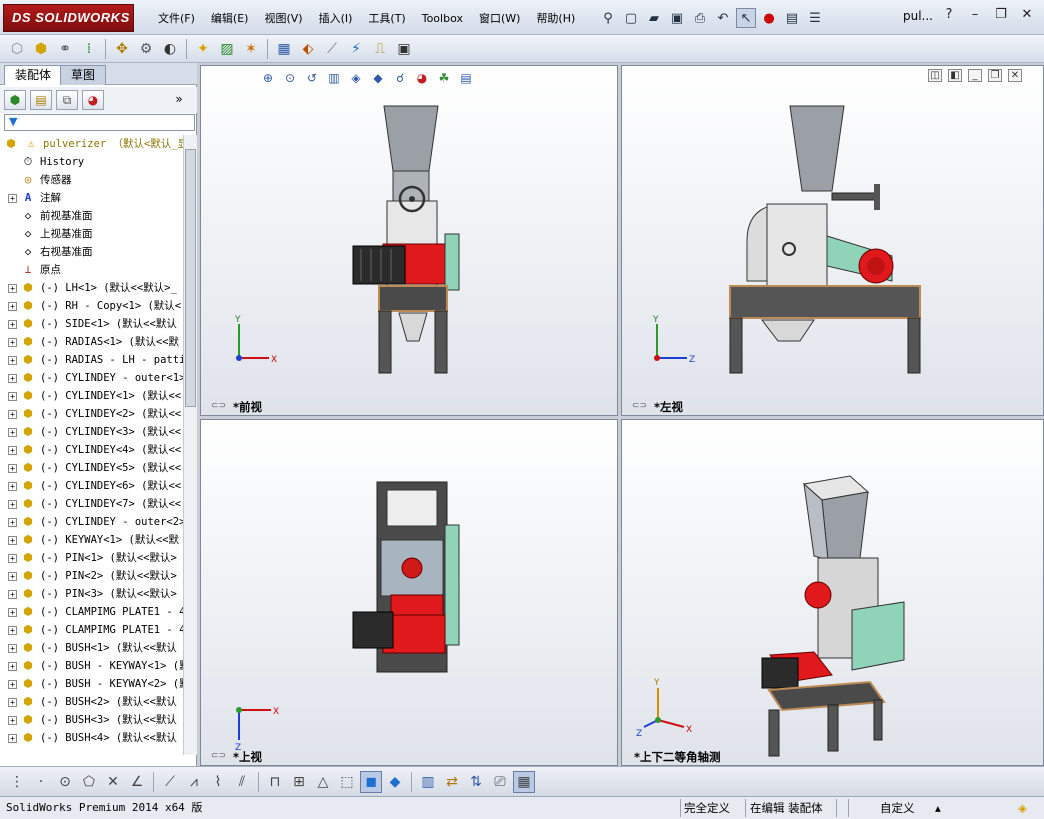 The width and height of the screenshot is (1044, 819). I want to click on tree-item: + ⬢ (-) RH - Copy<1> (默认<, so click(91, 306).